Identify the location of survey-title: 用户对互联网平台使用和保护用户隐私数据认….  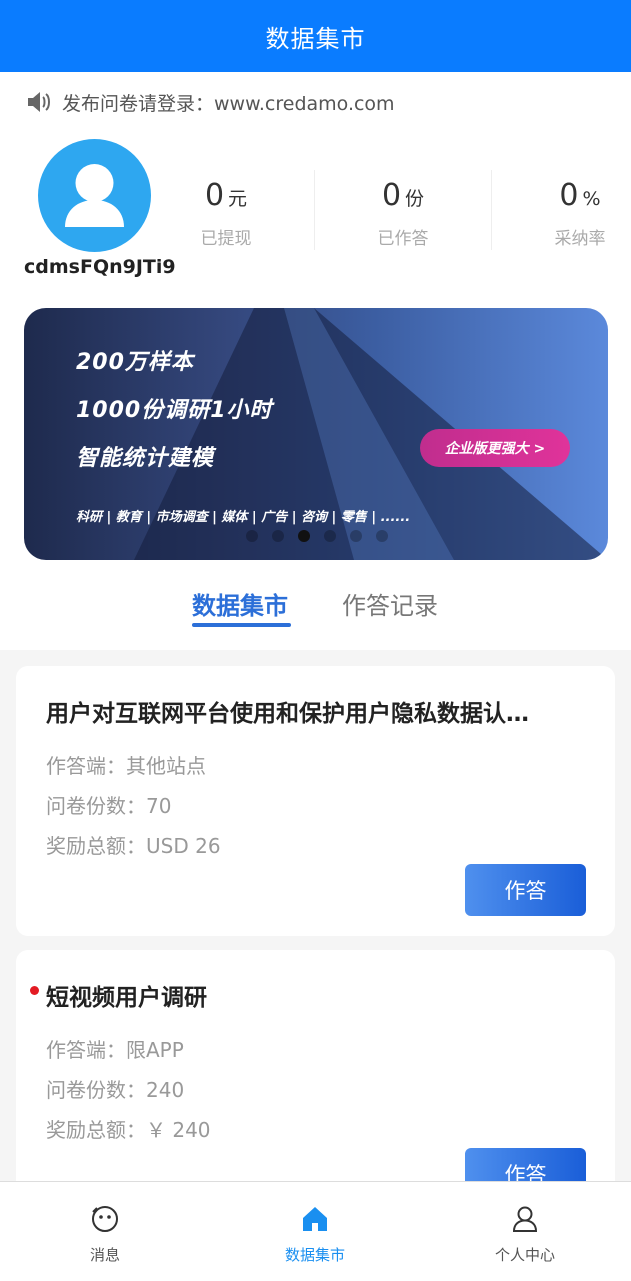
(287, 714).